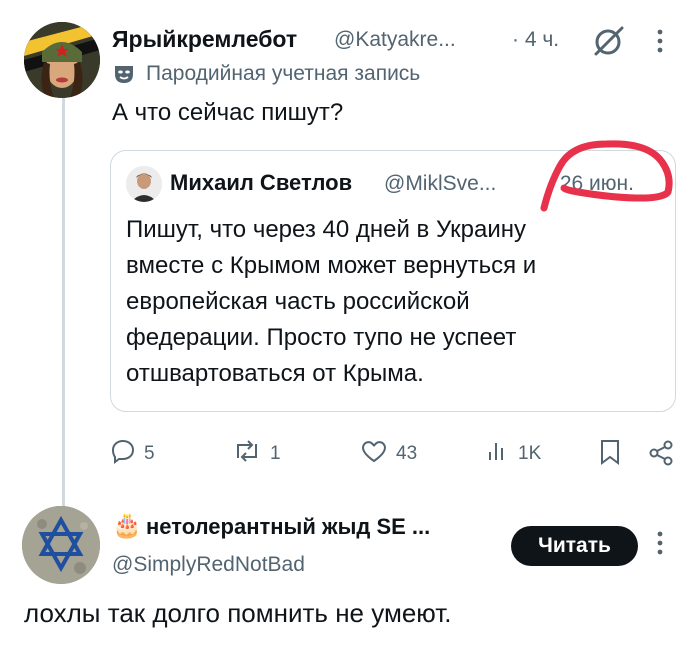 This screenshot has width=700, height=647. I want to click on views-count: 1K, so click(530, 453).